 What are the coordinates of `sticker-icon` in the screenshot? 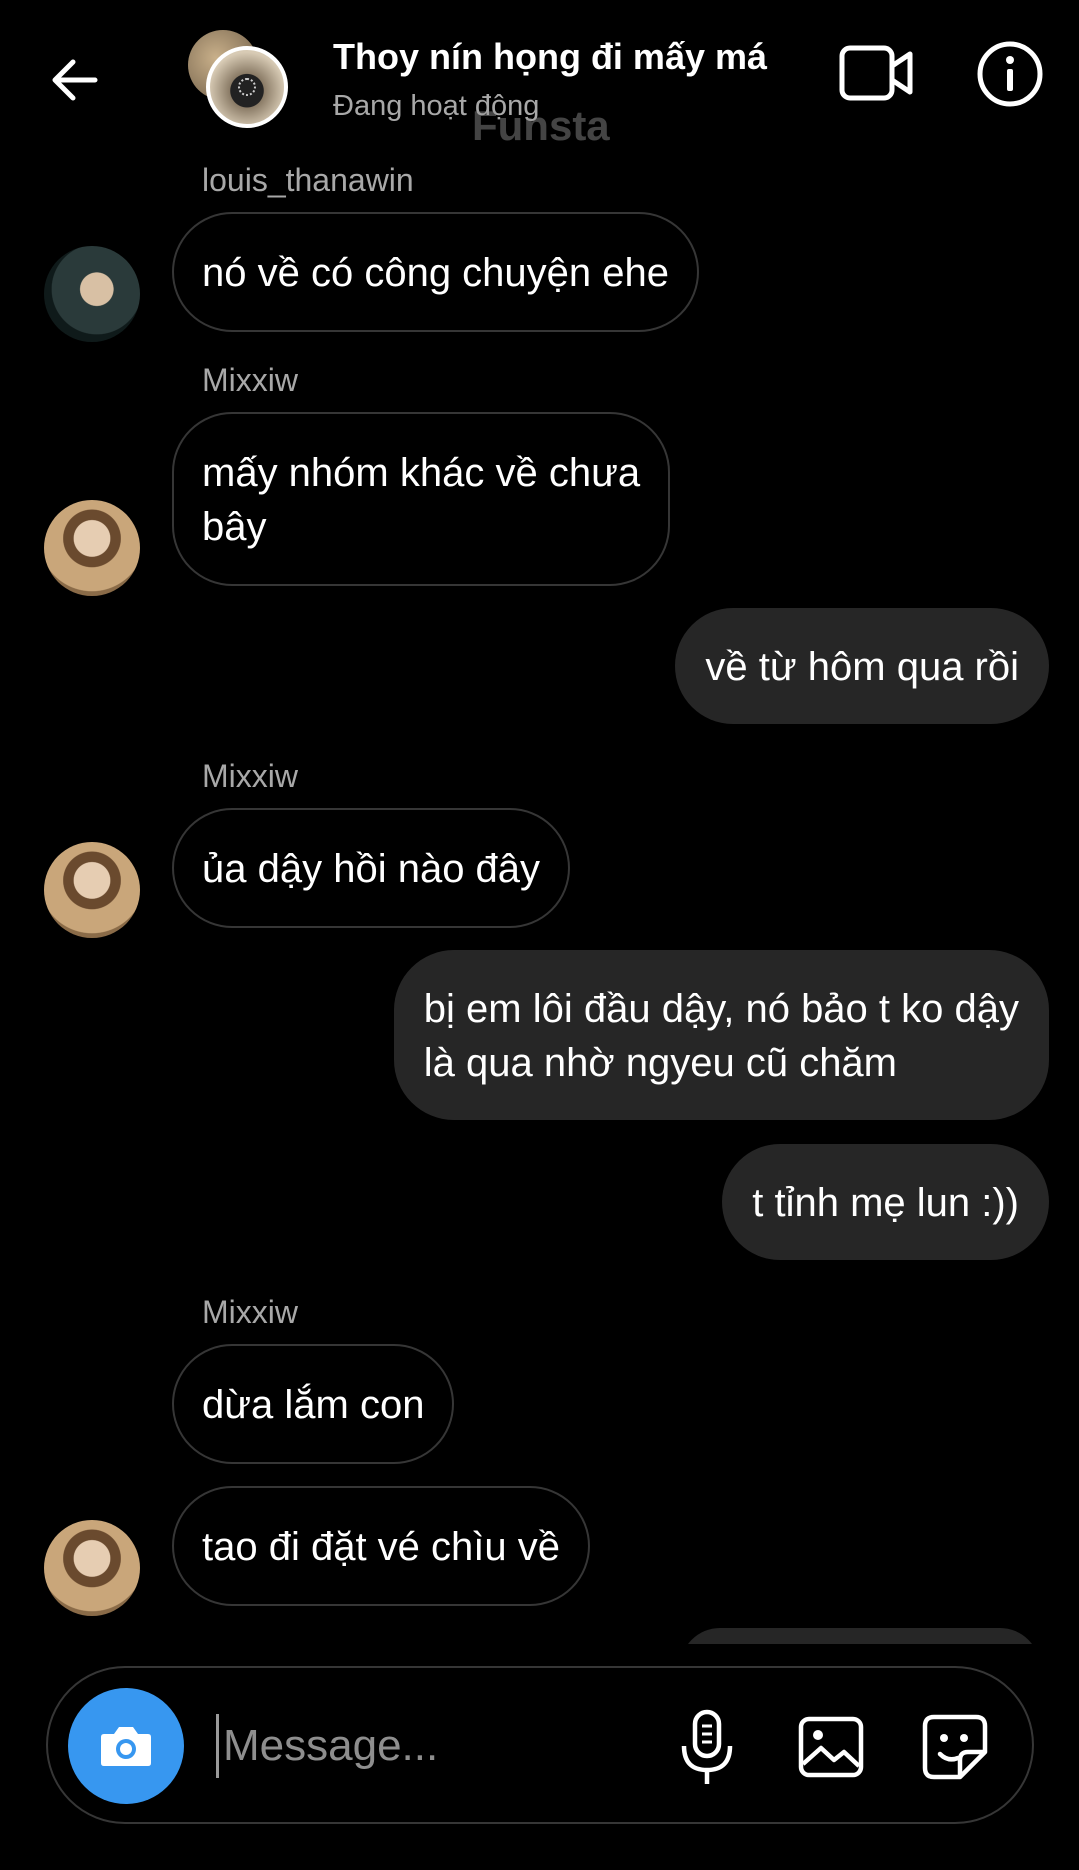 It's located at (955, 1747).